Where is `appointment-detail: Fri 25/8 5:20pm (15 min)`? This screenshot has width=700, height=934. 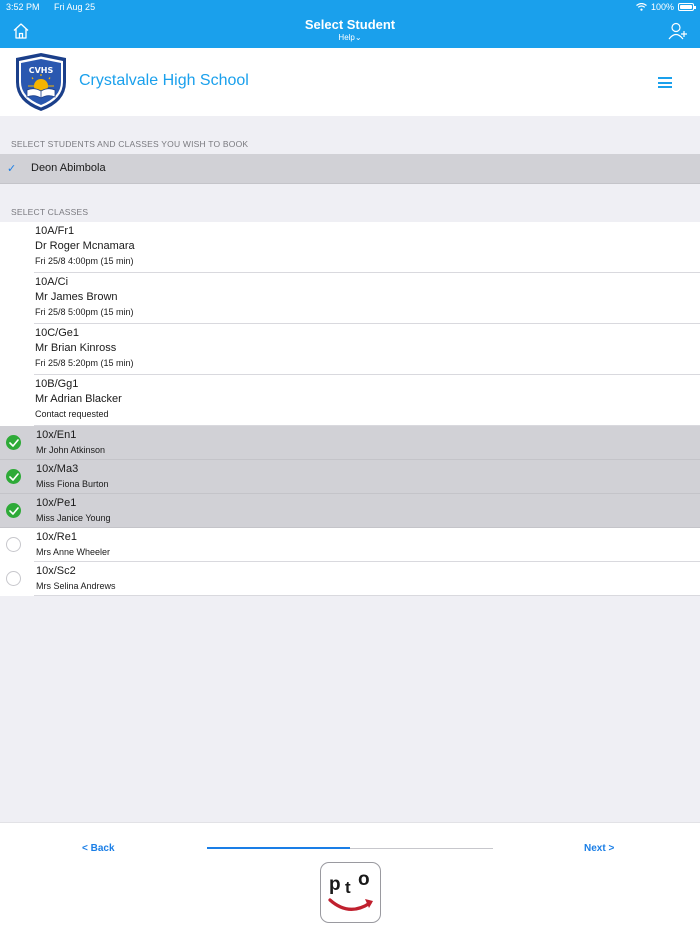 appointment-detail: Fri 25/8 5:20pm (15 min) is located at coordinates (84, 363).